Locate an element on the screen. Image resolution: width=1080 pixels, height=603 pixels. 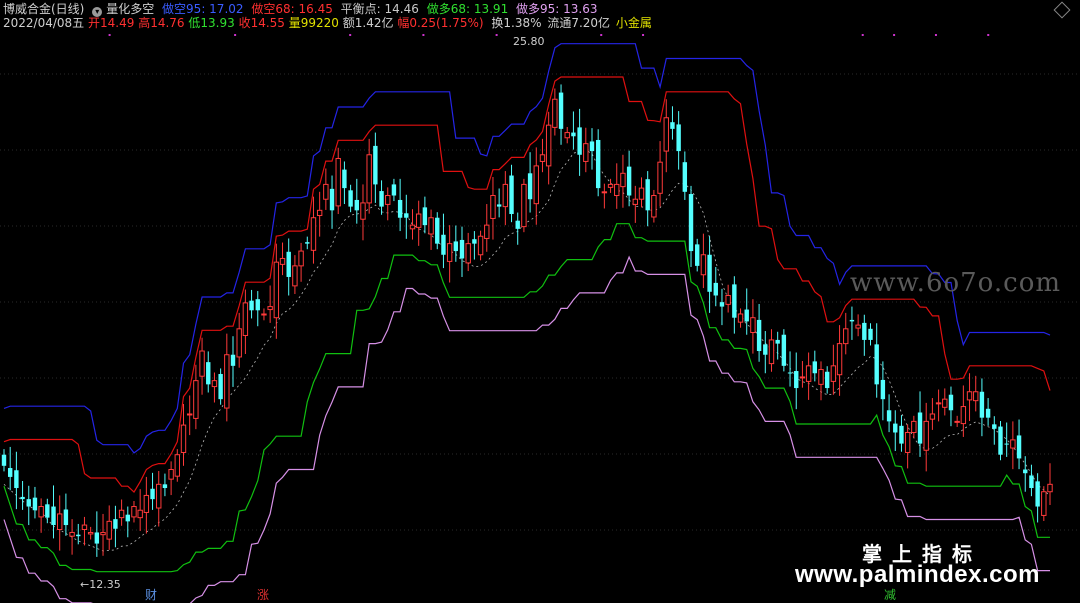
quote-volume: 量99220 is located at coordinates (313, 23).